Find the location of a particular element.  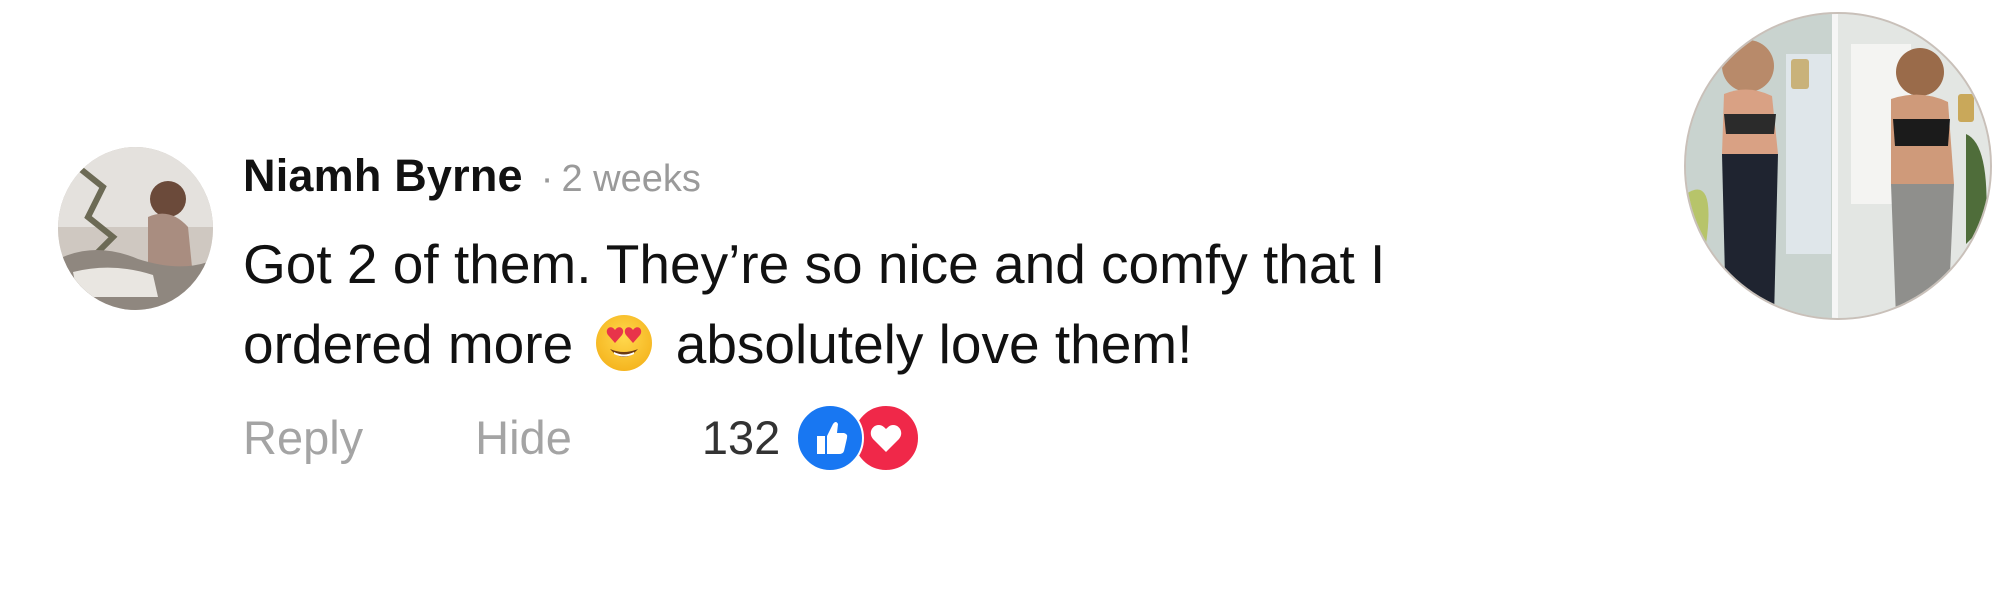

comment-actions: Reply Hide 132 is located at coordinates (583, 437).